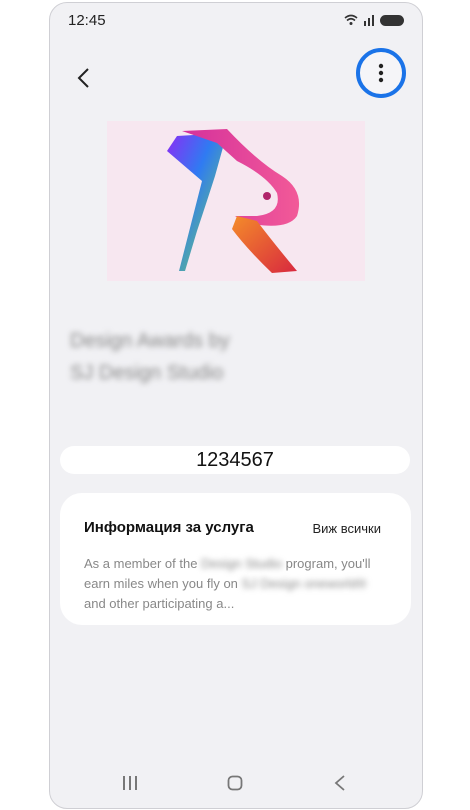 This screenshot has height=810, width=470. What do you see at coordinates (369, 20) in the screenshot?
I see `signal-icon` at bounding box center [369, 20].